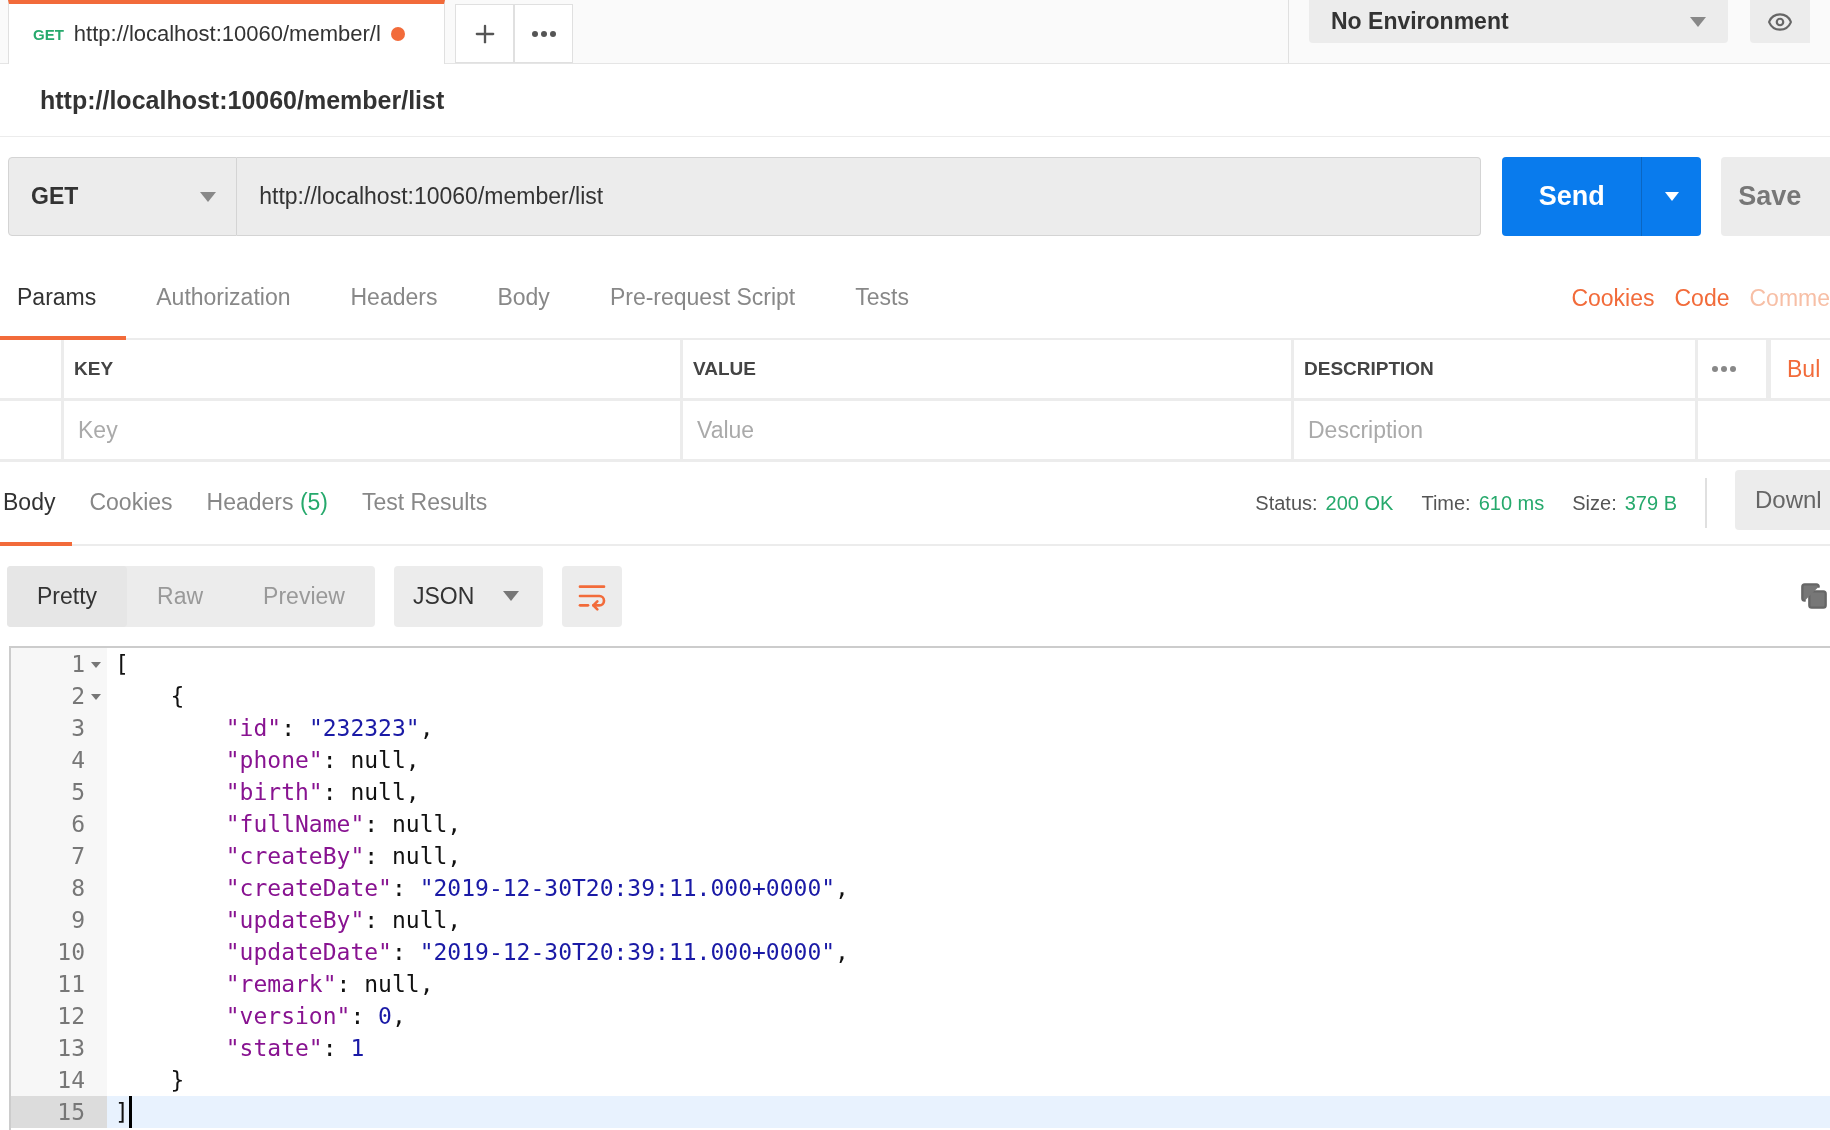 The width and height of the screenshot is (1830, 1130). Describe the element at coordinates (267, 504) in the screenshot. I see `response-tab: Headers (5)` at that location.